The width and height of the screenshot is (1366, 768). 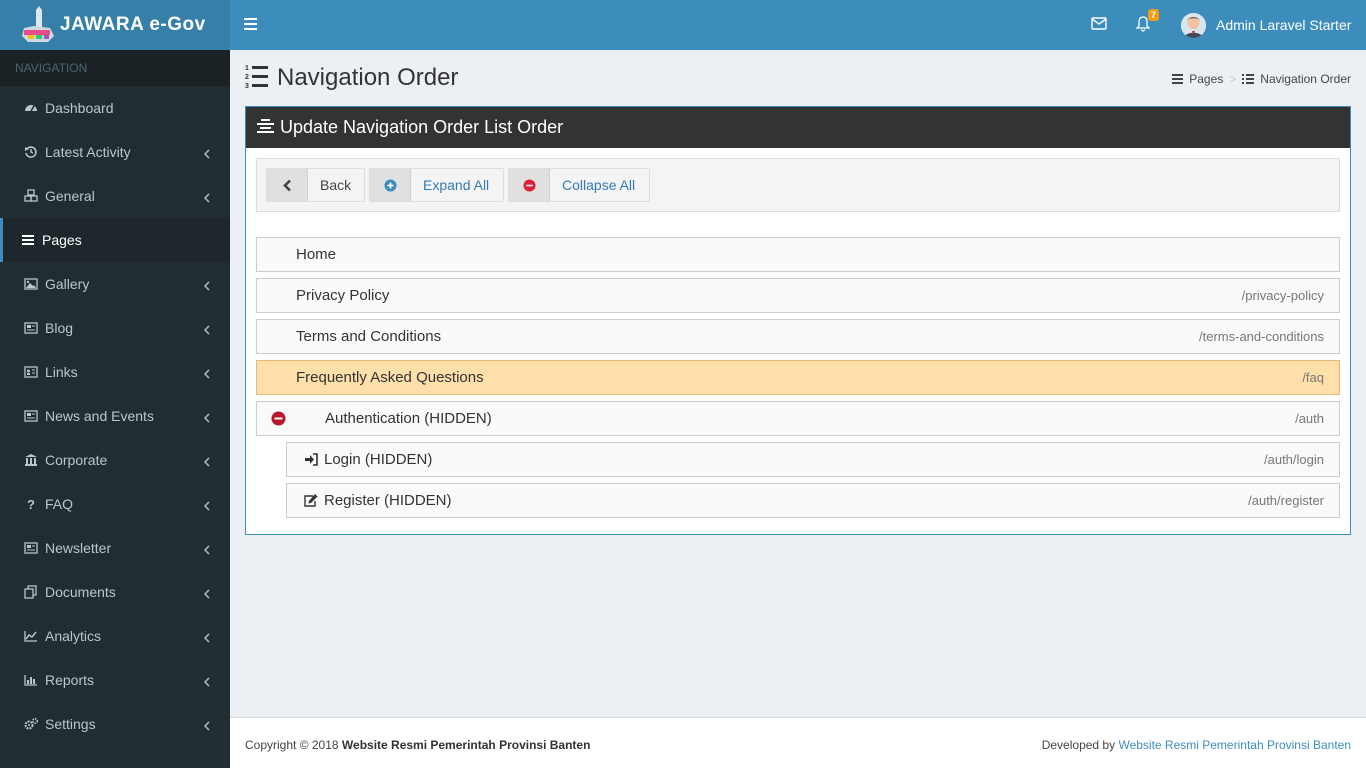 I want to click on user-name: Admin Laravel Starter, so click(x=1283, y=25).